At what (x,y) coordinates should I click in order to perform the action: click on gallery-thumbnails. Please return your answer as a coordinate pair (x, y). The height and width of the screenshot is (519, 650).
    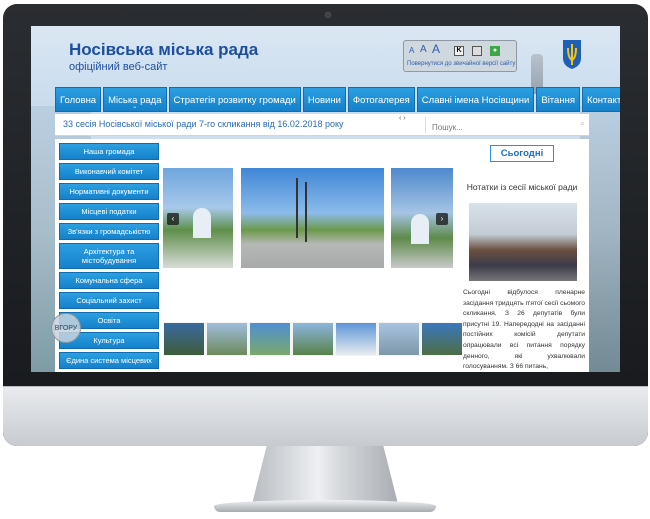
    Looking at the image, I should click on (312, 339).